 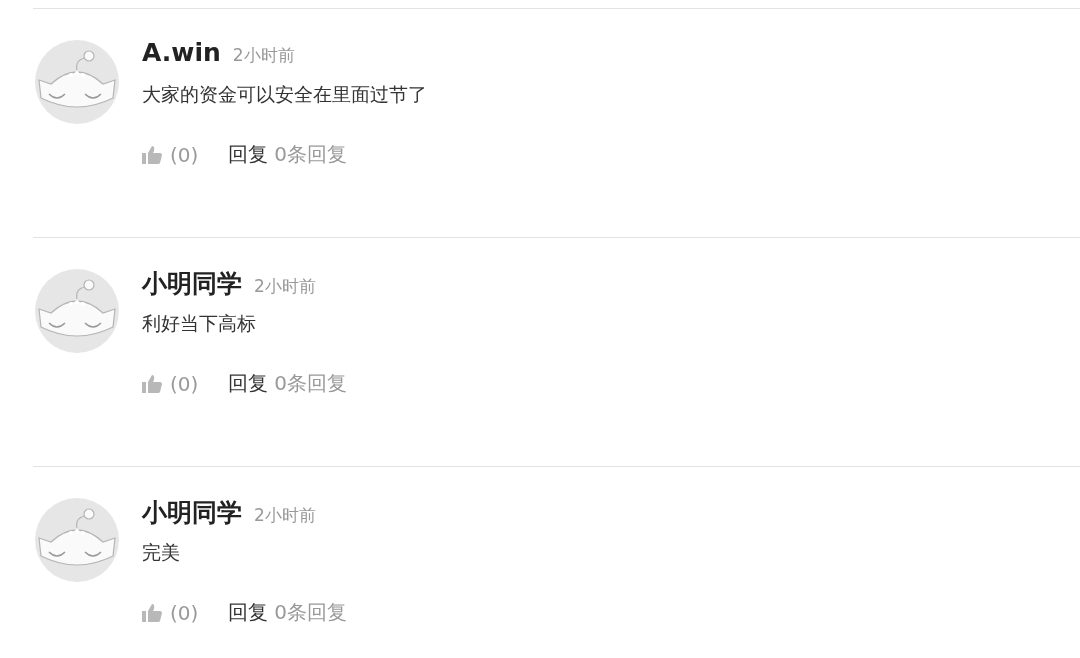 I want to click on comment-text: 利好当下高标, so click(x=199, y=323).